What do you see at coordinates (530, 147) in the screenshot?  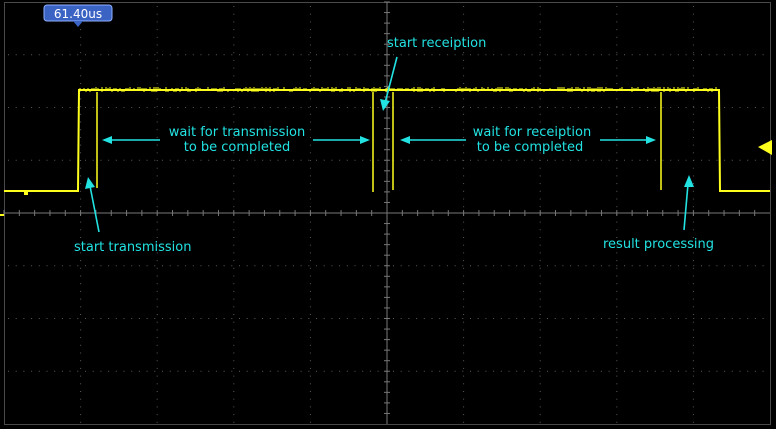 I see `label-wait-rx-line2: to be completed` at bounding box center [530, 147].